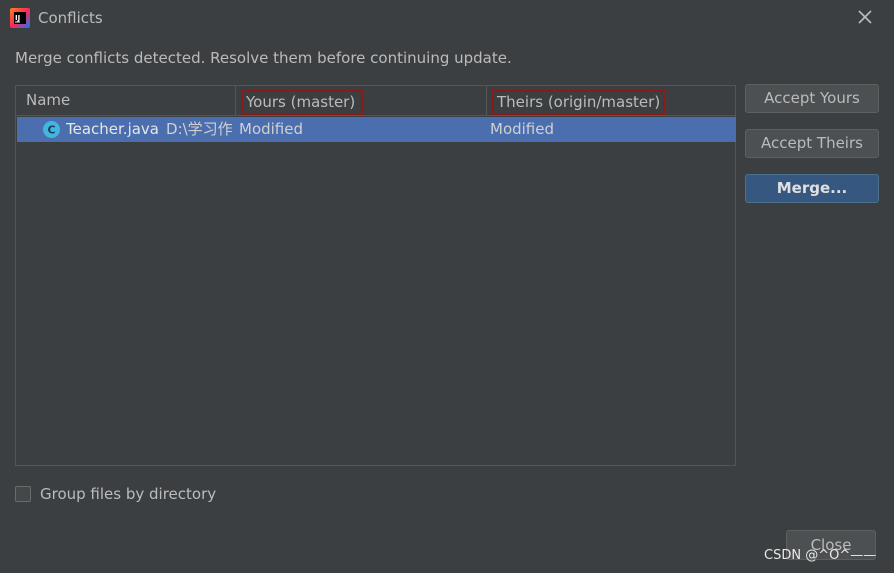 This screenshot has height=573, width=894. What do you see at coordinates (522, 129) in the screenshot?
I see `theirs-status-cell: Modified` at bounding box center [522, 129].